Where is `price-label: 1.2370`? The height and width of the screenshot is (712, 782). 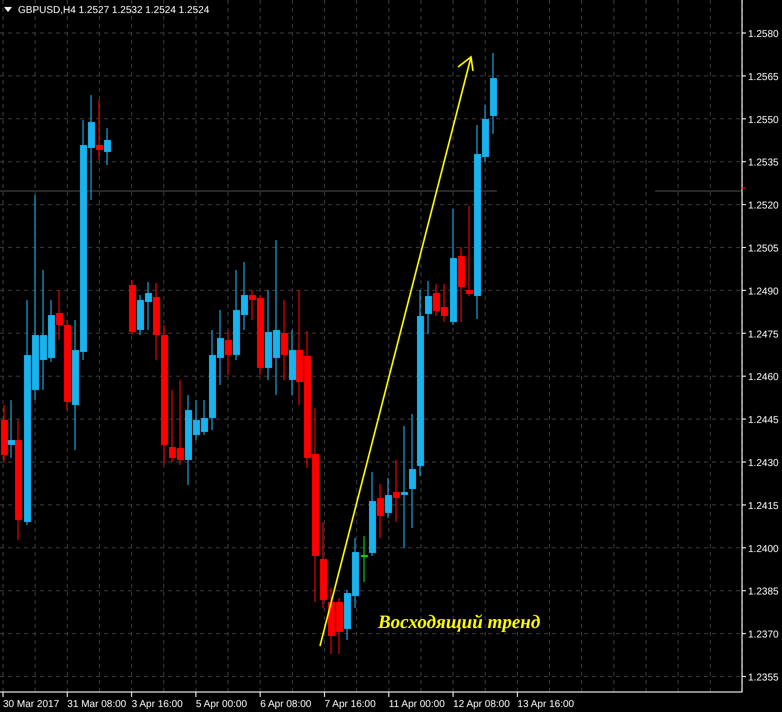 price-label: 1.2370 is located at coordinates (763, 635).